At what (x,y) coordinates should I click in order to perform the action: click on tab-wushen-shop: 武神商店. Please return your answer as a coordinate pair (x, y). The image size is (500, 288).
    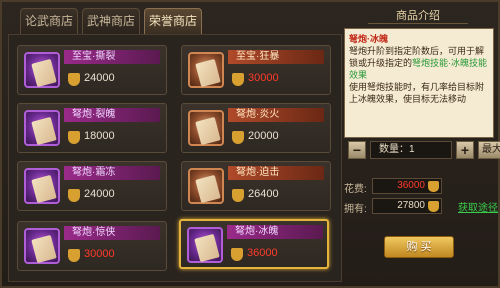
    Looking at the image, I should click on (111, 21).